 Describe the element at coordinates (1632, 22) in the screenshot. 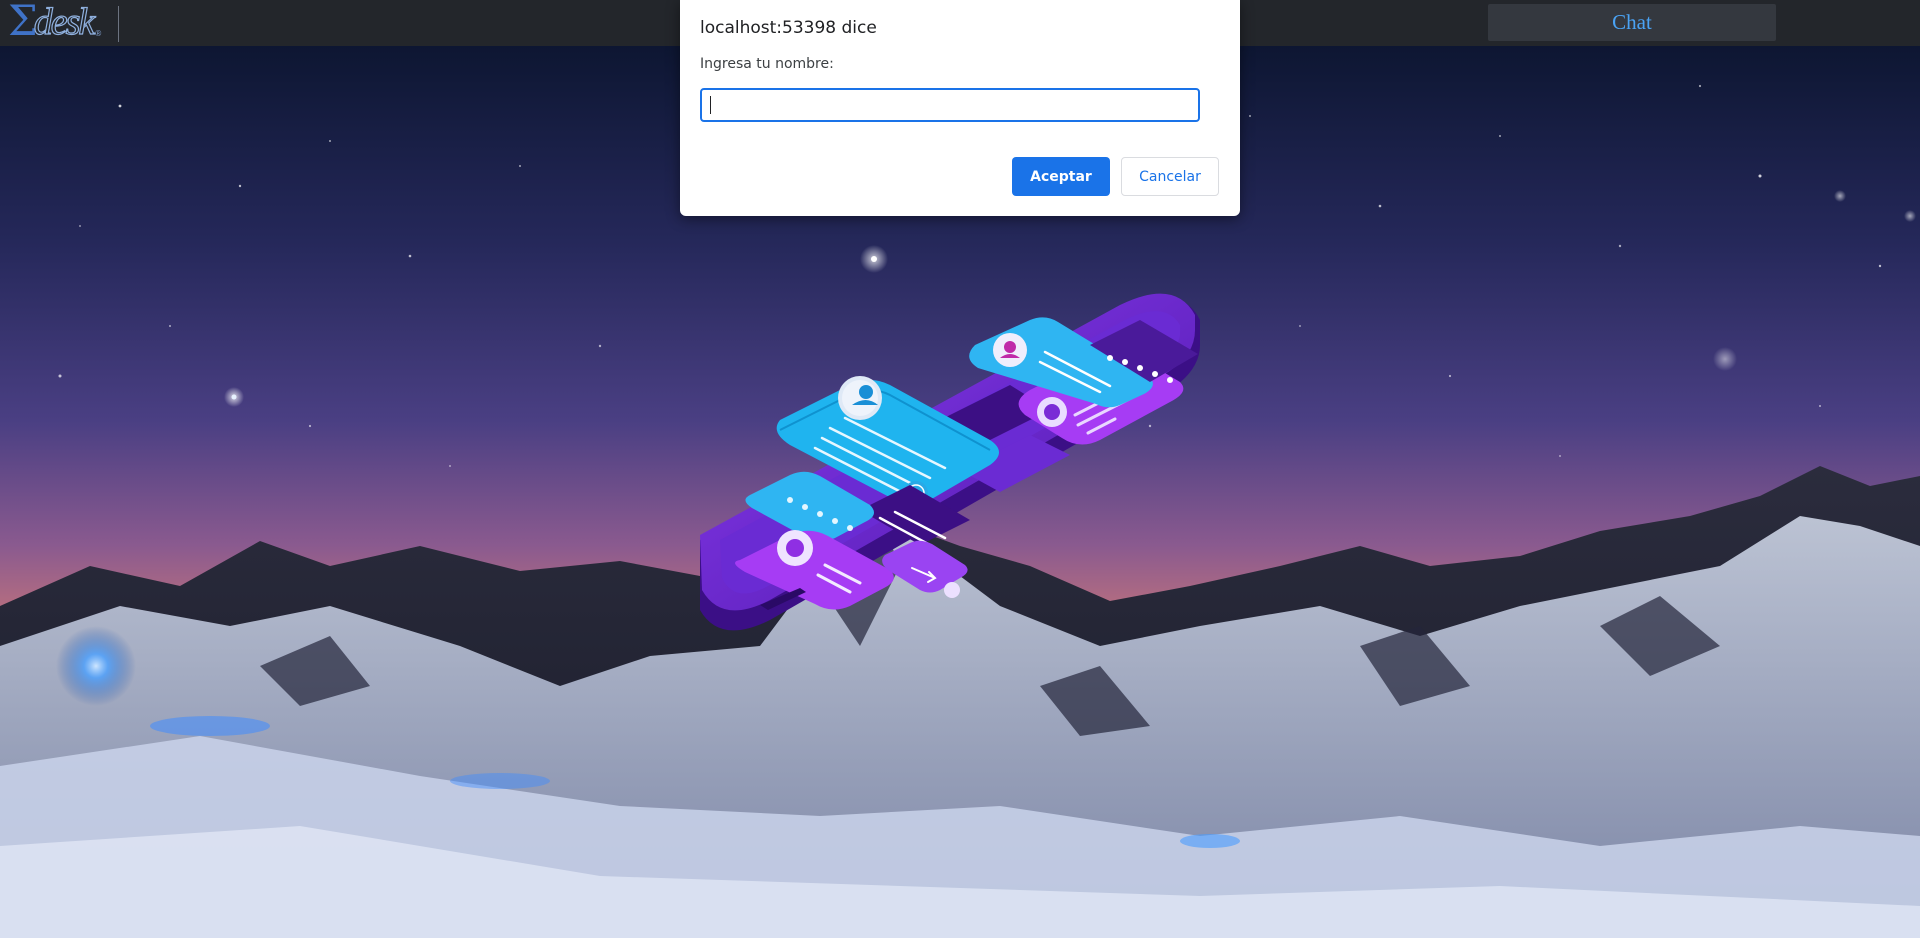

I see `chat-button: Chat` at that location.